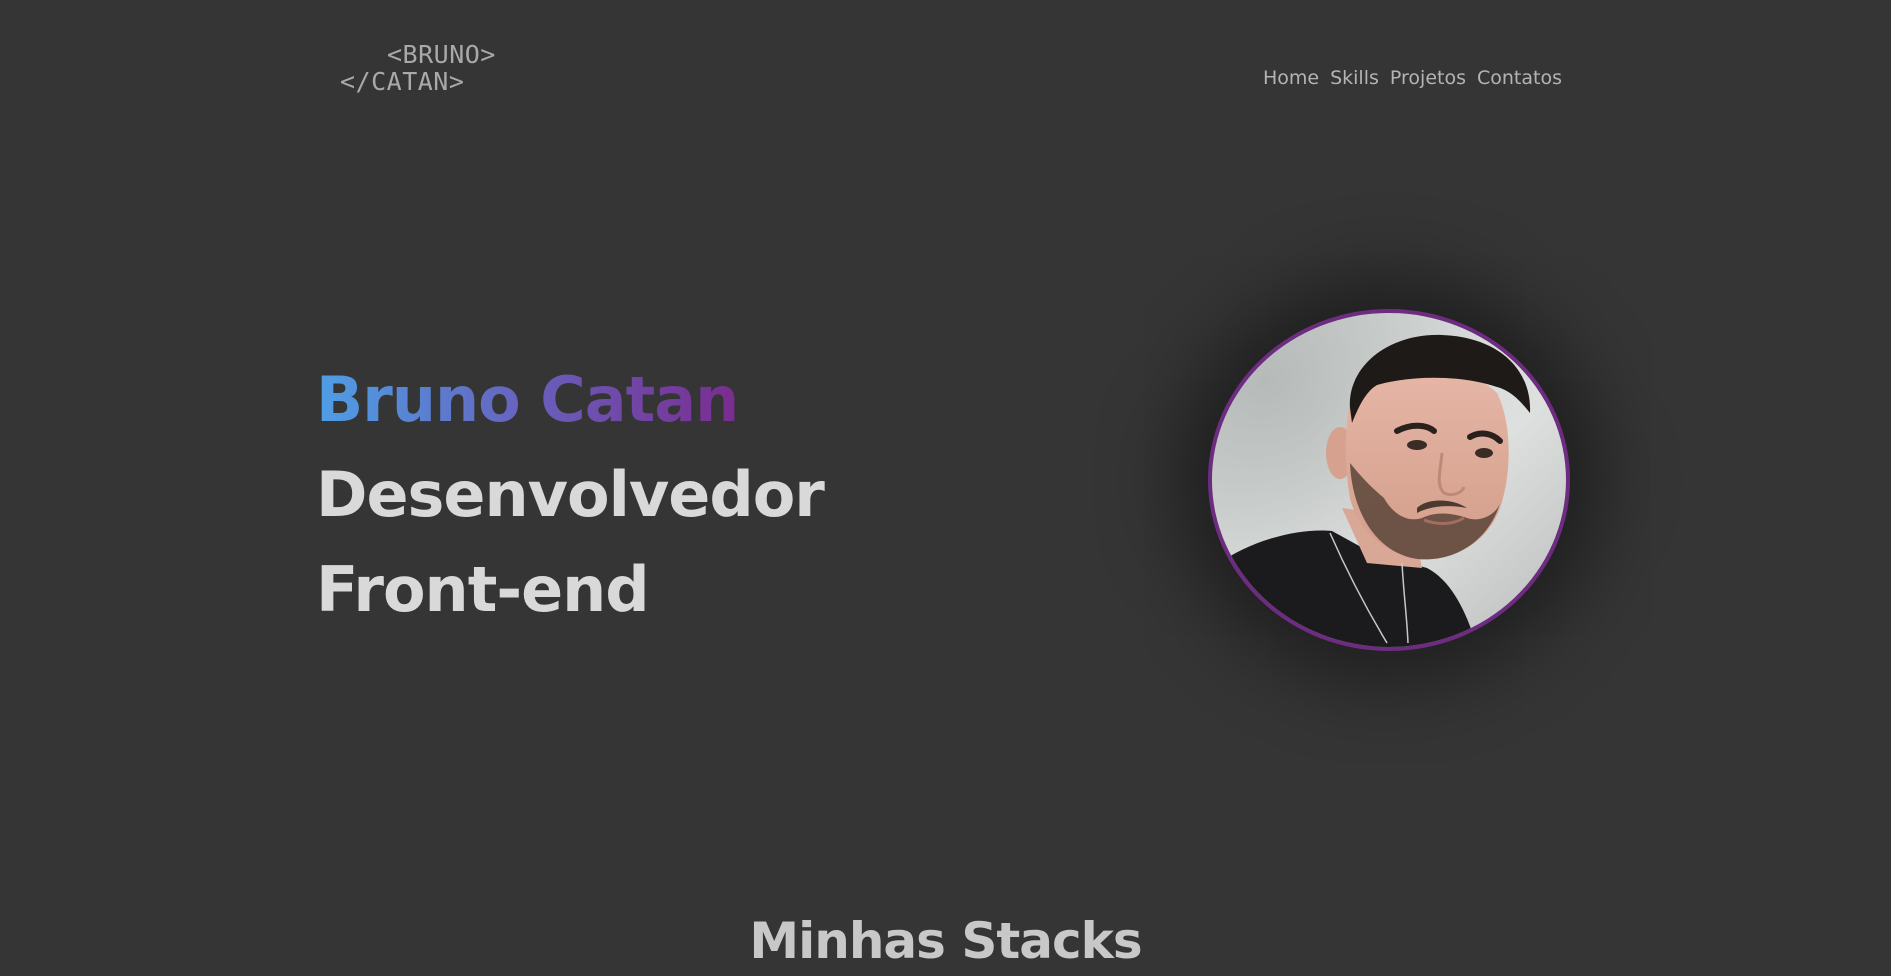 Image resolution: width=1891 pixels, height=976 pixels. Describe the element at coordinates (945, 941) in the screenshot. I see `stacks-section-title: Minhas Stacks` at that location.